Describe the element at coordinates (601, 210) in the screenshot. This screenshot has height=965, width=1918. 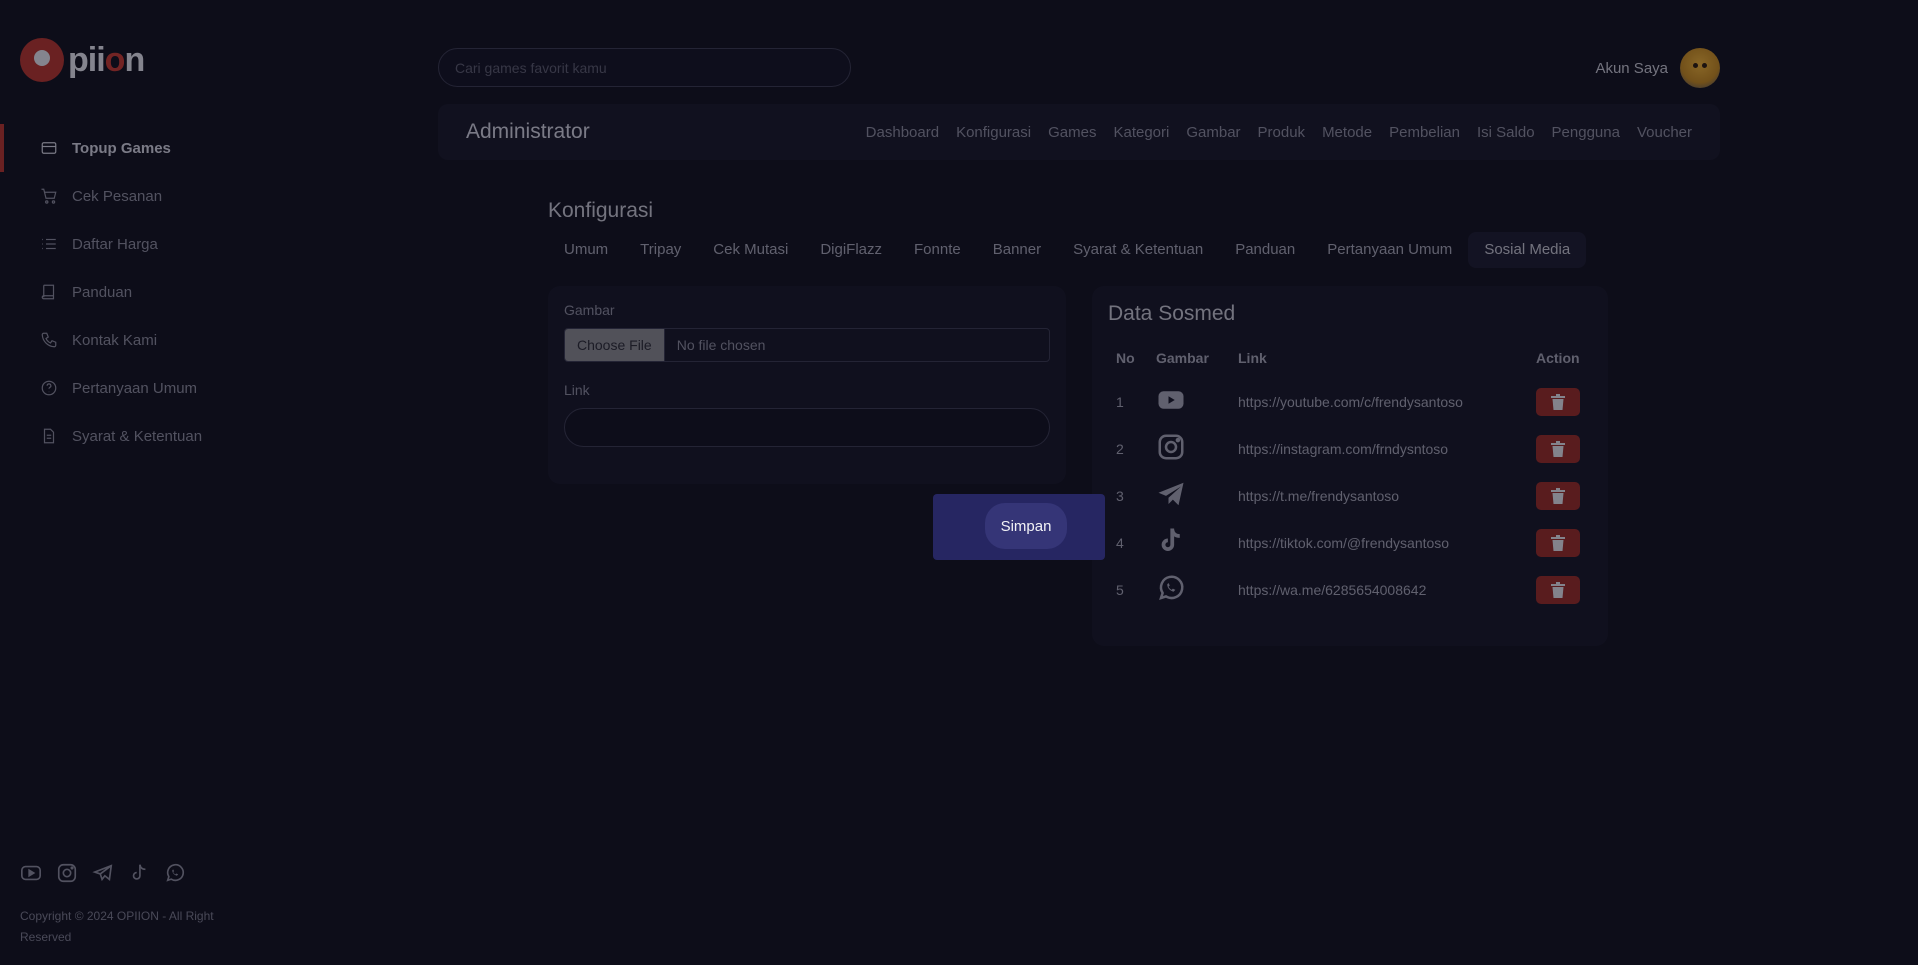
I see `page-title: Konfigurasi` at that location.